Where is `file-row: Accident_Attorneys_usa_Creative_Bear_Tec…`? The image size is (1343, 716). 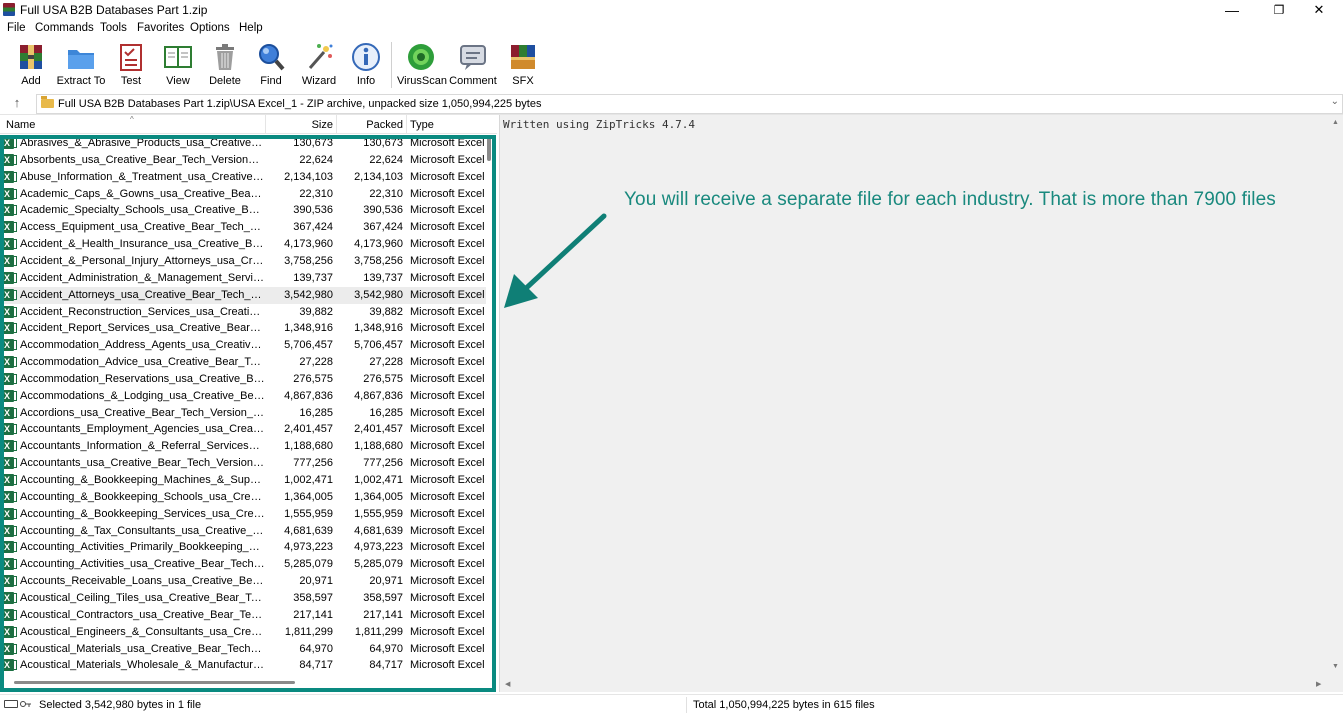 file-row: Accident_Attorneys_usa_Creative_Bear_Tec… is located at coordinates (243, 295).